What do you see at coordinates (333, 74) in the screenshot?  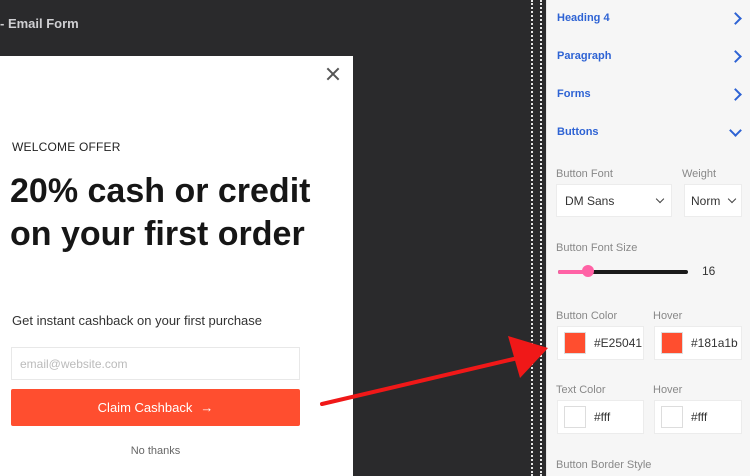 I see `close-icon` at bounding box center [333, 74].